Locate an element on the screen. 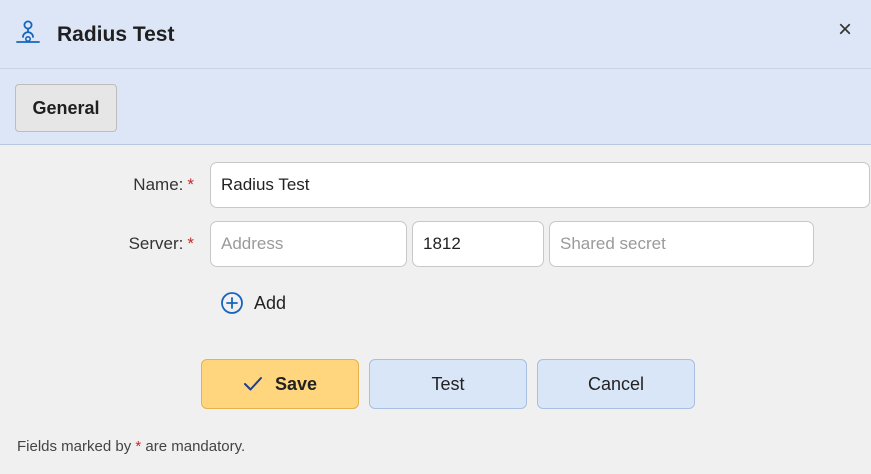 The image size is (871, 474). mandatory-fields-note: Fields marked by * are mandatory. is located at coordinates (131, 446).